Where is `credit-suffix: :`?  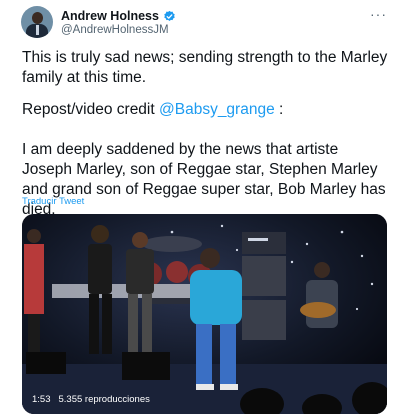 credit-suffix: : is located at coordinates (279, 109).